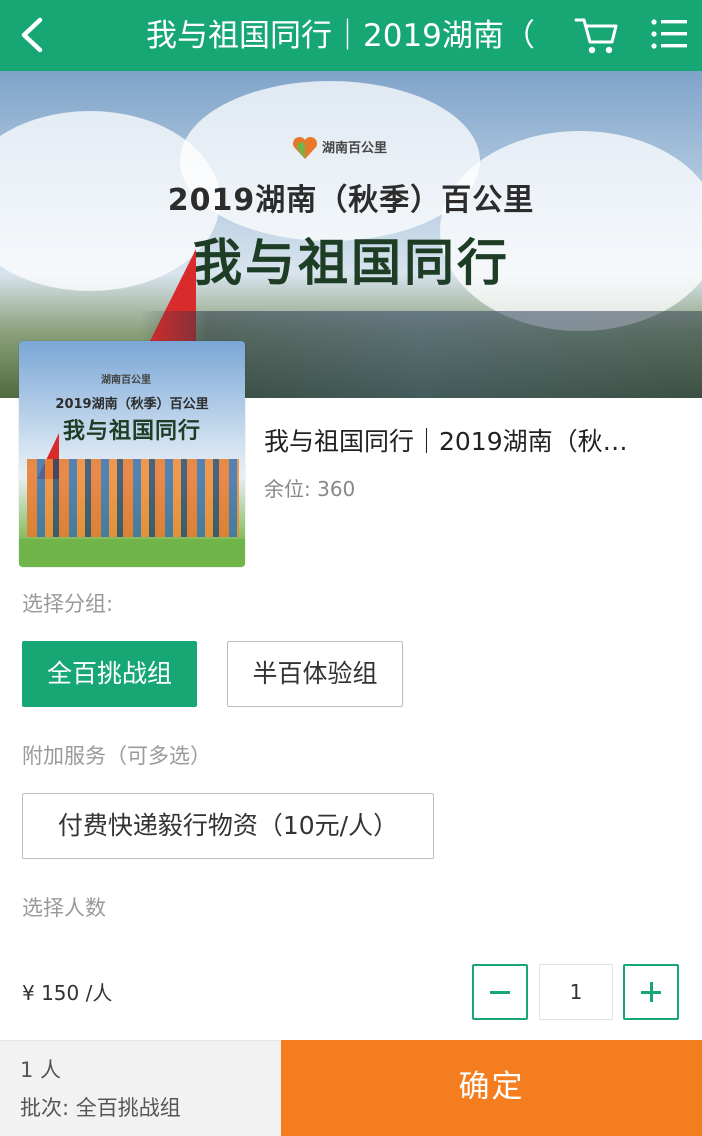 Image resolution: width=702 pixels, height=1136 pixels. What do you see at coordinates (67, 993) in the screenshot?
I see `unit-price: ¥ 150 /人` at bounding box center [67, 993].